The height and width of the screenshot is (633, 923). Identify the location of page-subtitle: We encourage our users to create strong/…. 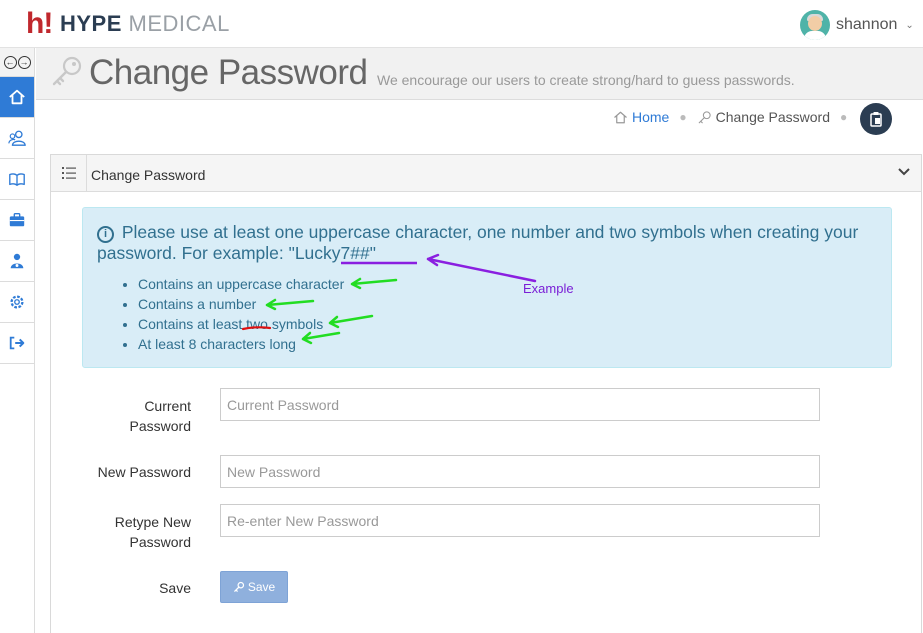
(586, 80).